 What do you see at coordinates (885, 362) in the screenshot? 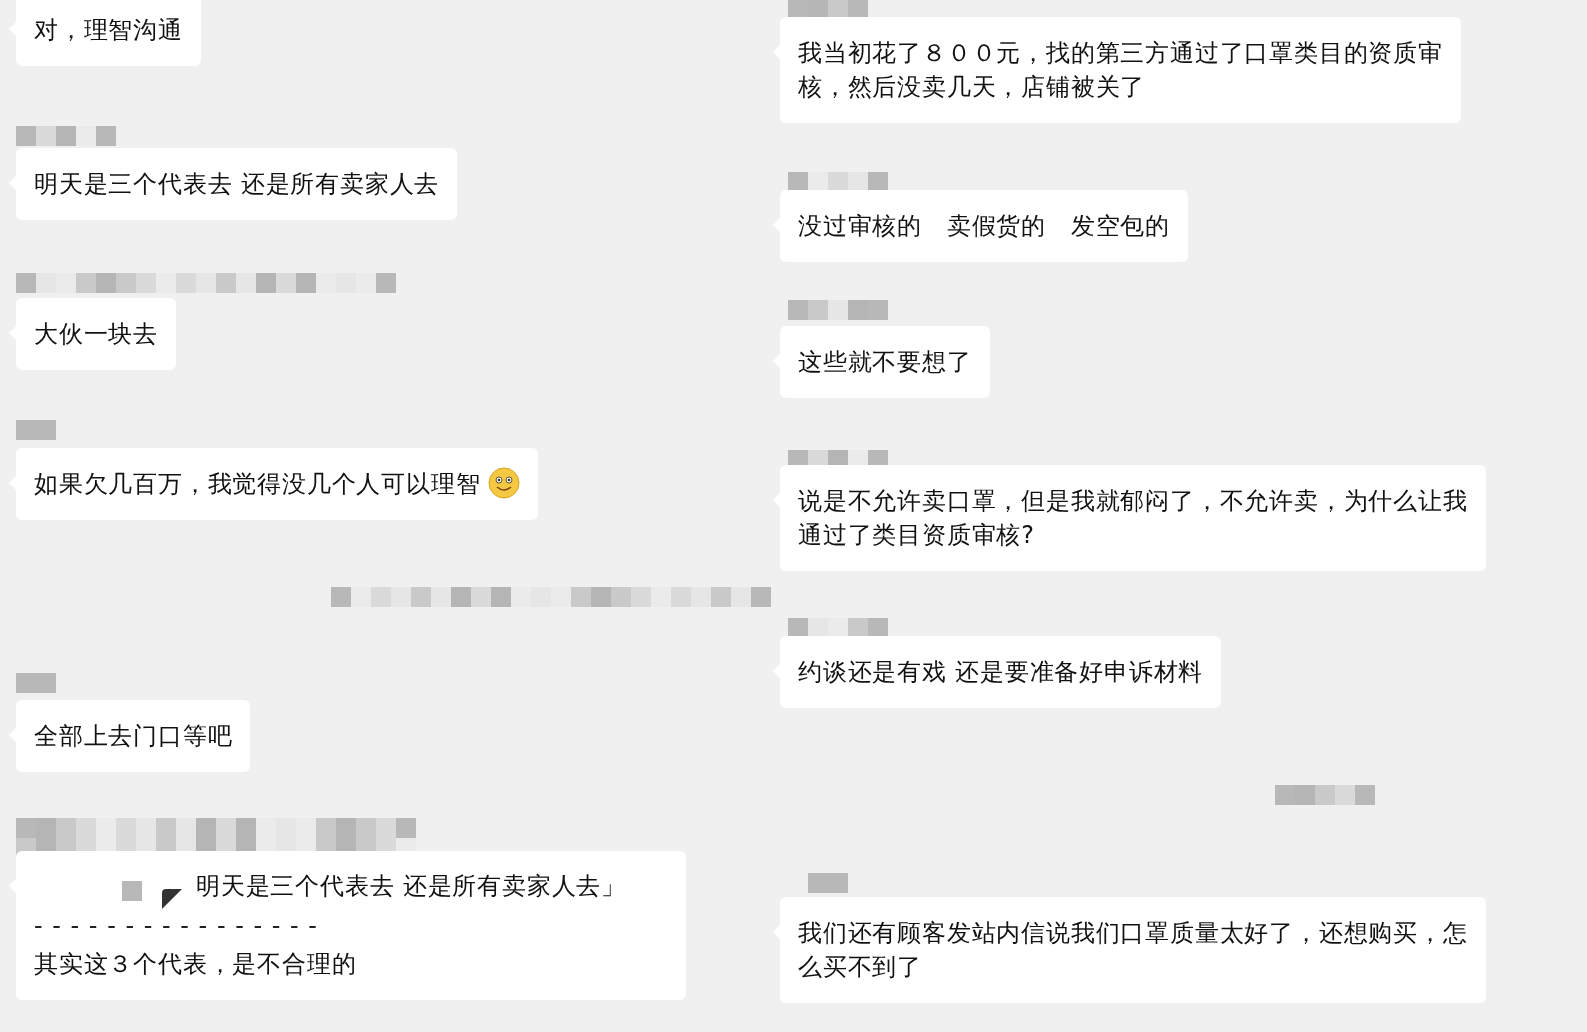
I see `message-text: 这些就不要想了` at bounding box center [885, 362].